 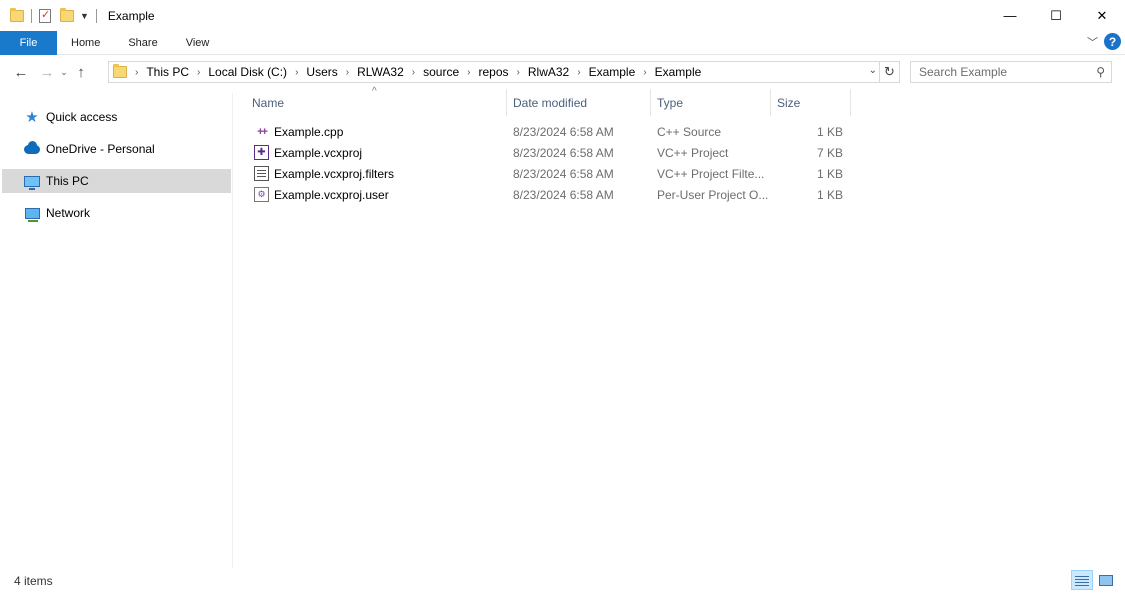 I want to click on refresh-icon: ↻, so click(x=889, y=71).